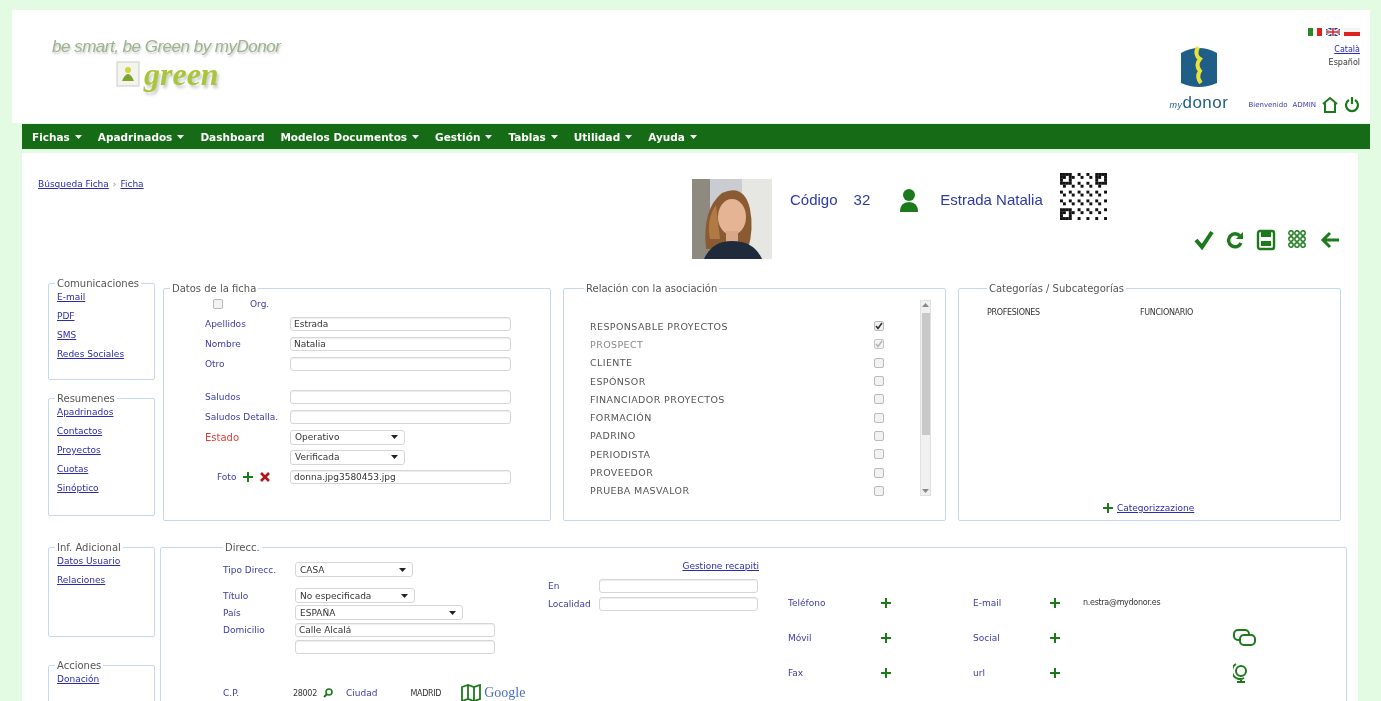 This screenshot has height=701, width=1381. What do you see at coordinates (354, 569) in the screenshot?
I see `dropdown: CASA` at bounding box center [354, 569].